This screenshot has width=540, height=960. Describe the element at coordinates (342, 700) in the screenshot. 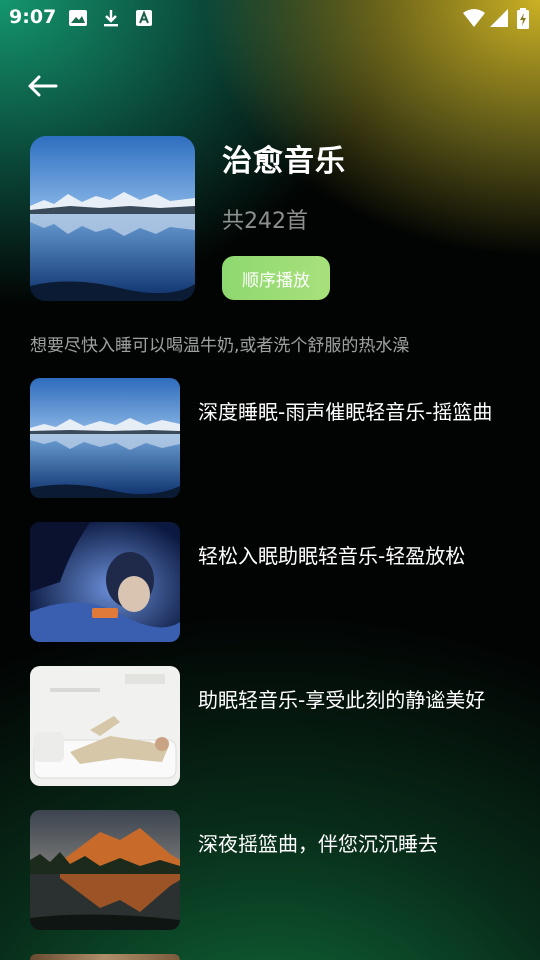

I see `song-title: 助眠轻音乐-享受此刻的静谧美好` at that location.